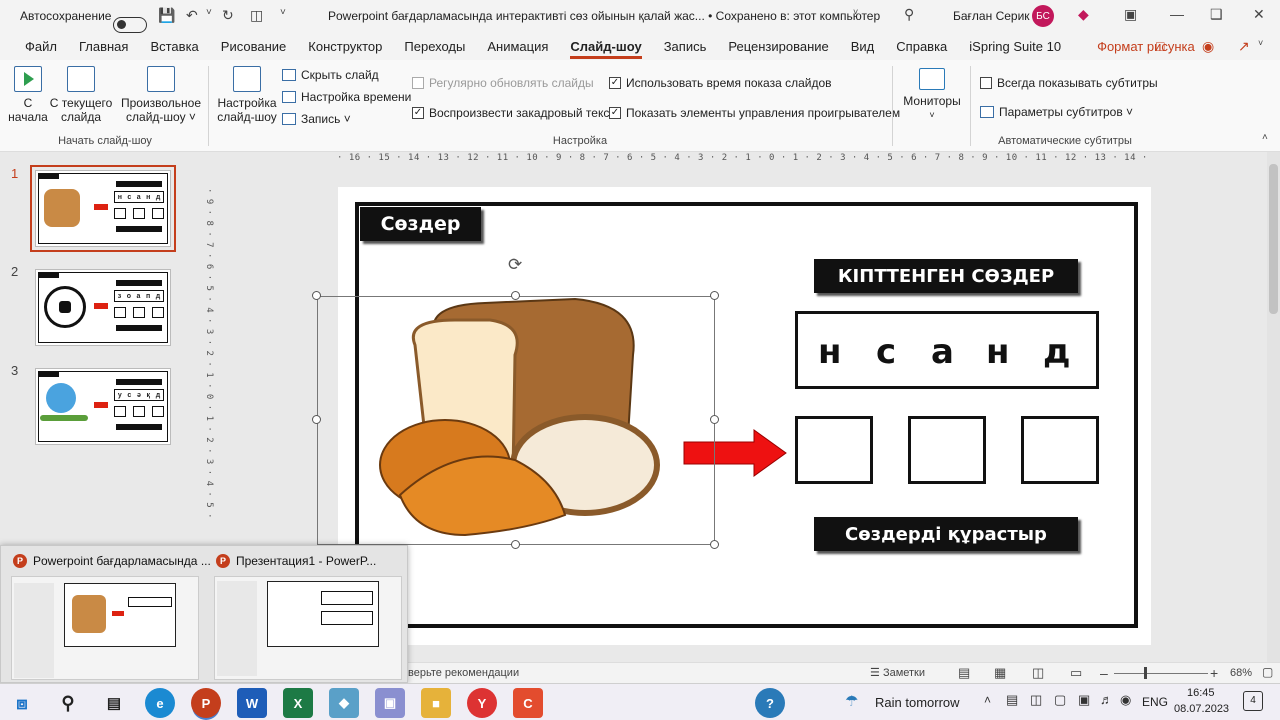  What do you see at coordinates (161, 95) in the screenshot?
I see `custom-show-button: Произвольное слайд-шоу ˅` at bounding box center [161, 95].